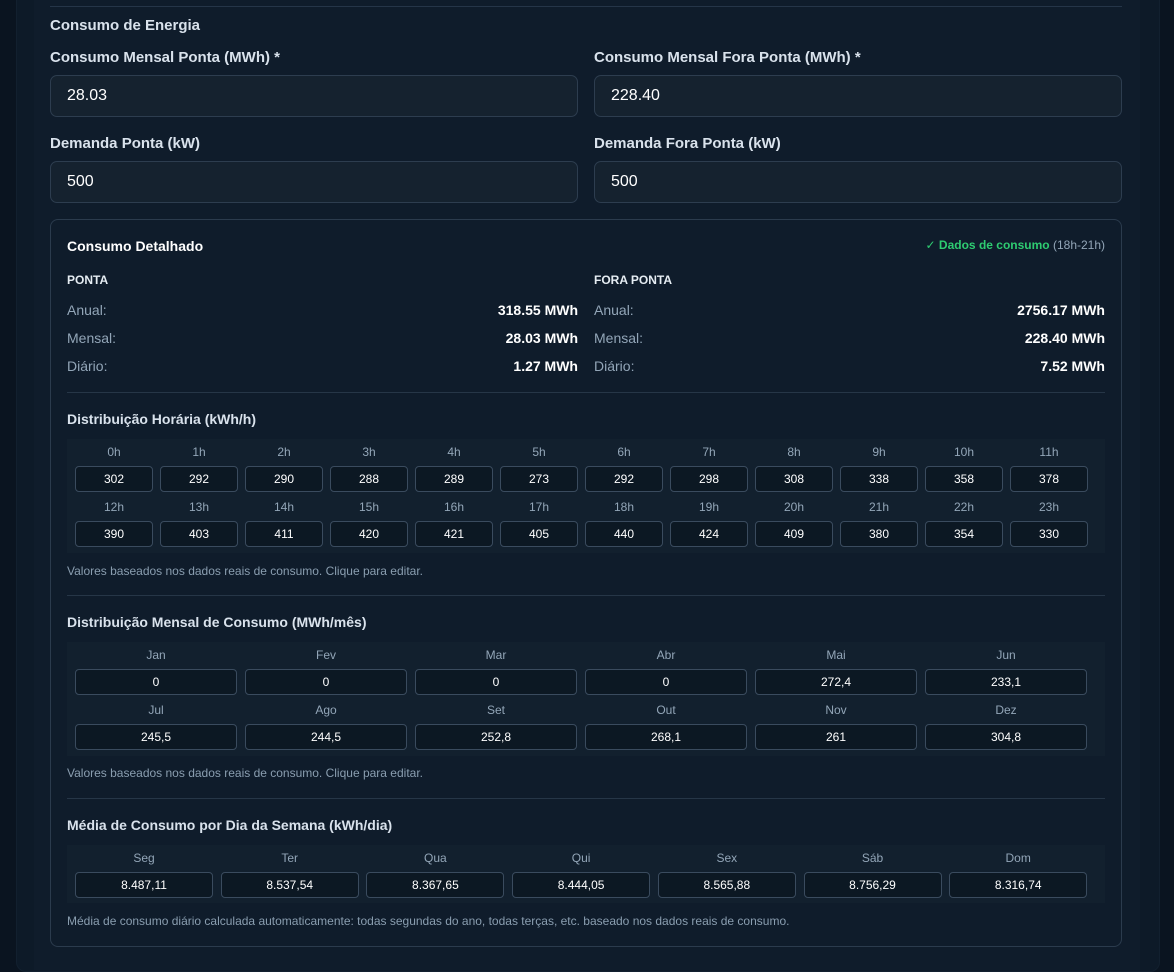 The height and width of the screenshot is (972, 1174). I want to click on hour-label: 20h, so click(794, 507).